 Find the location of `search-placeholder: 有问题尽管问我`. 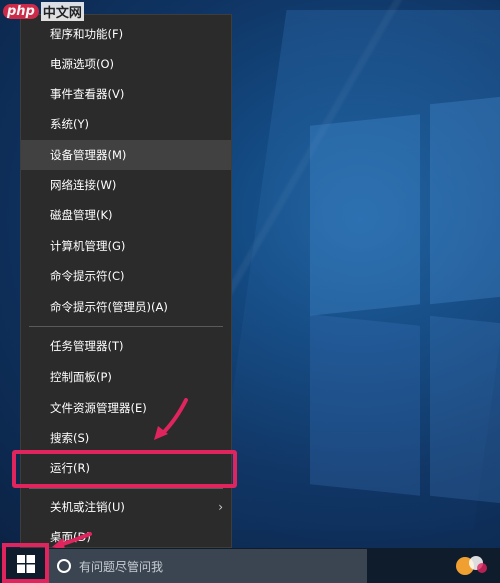

search-placeholder: 有问题尽管问我 is located at coordinates (121, 566).